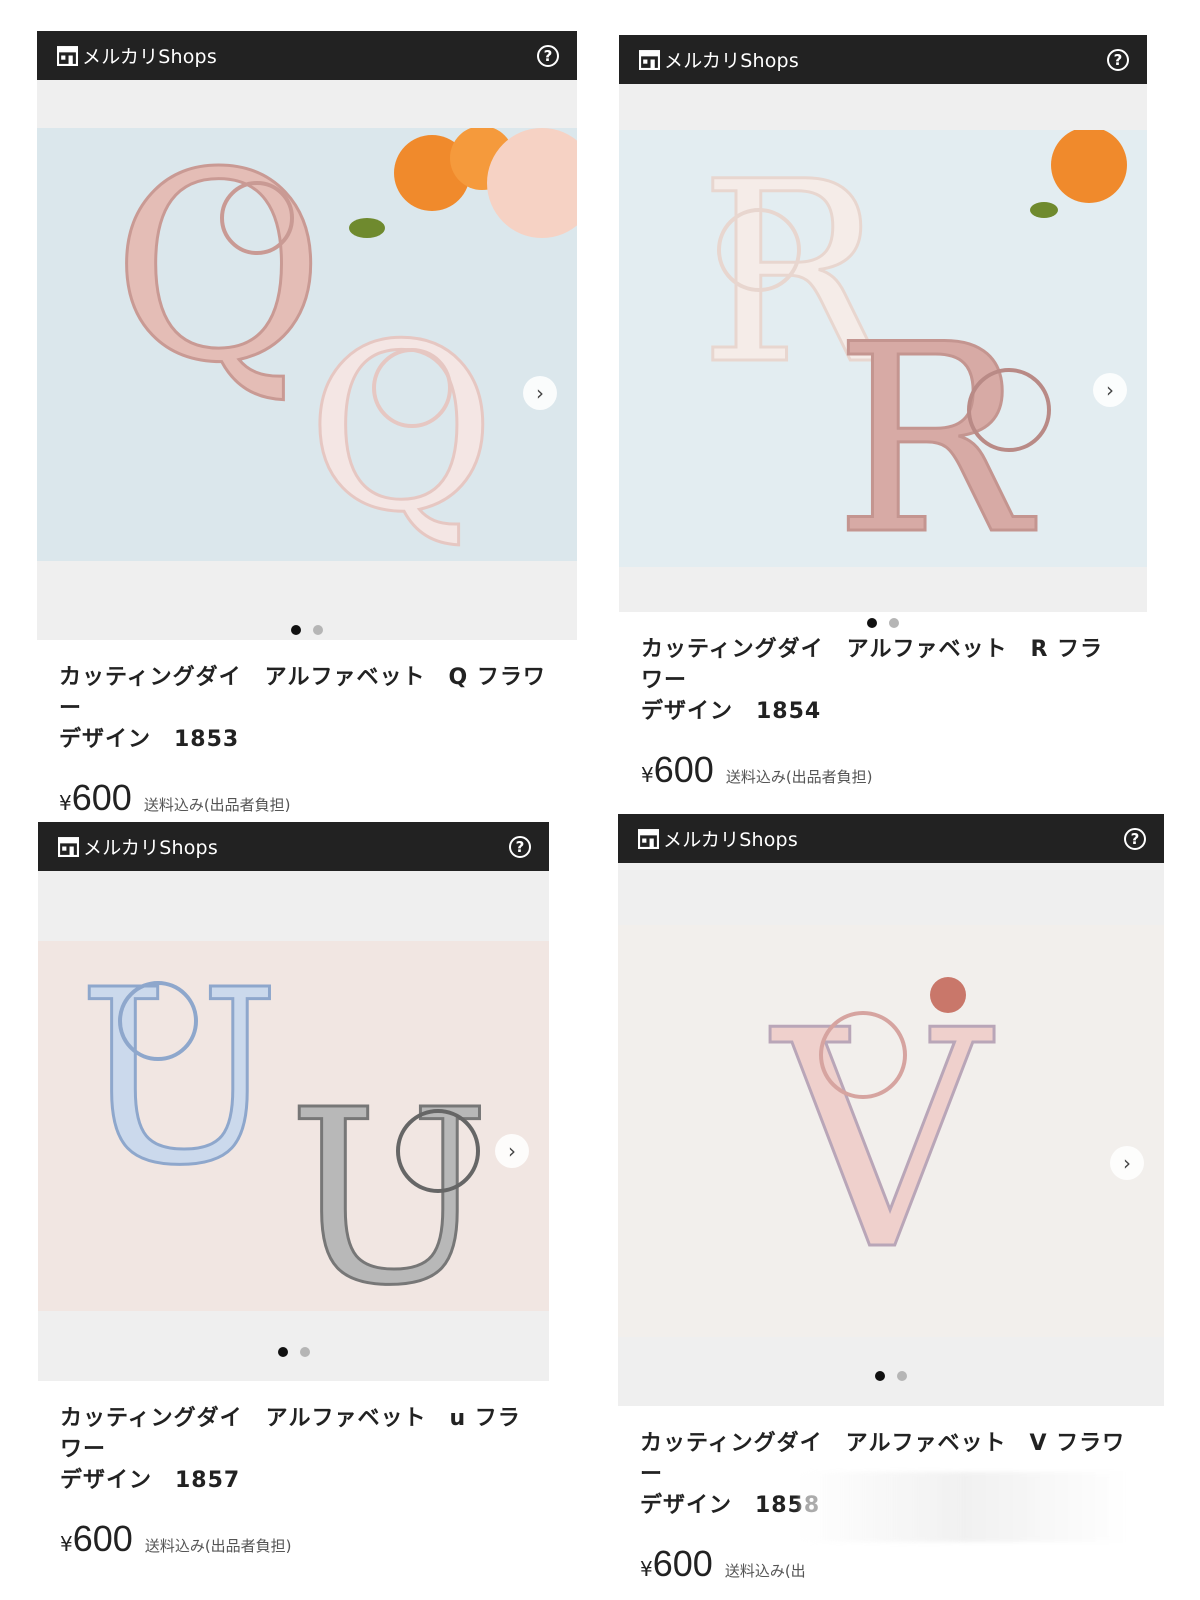  I want to click on product-image: U U, so click(293, 1126).